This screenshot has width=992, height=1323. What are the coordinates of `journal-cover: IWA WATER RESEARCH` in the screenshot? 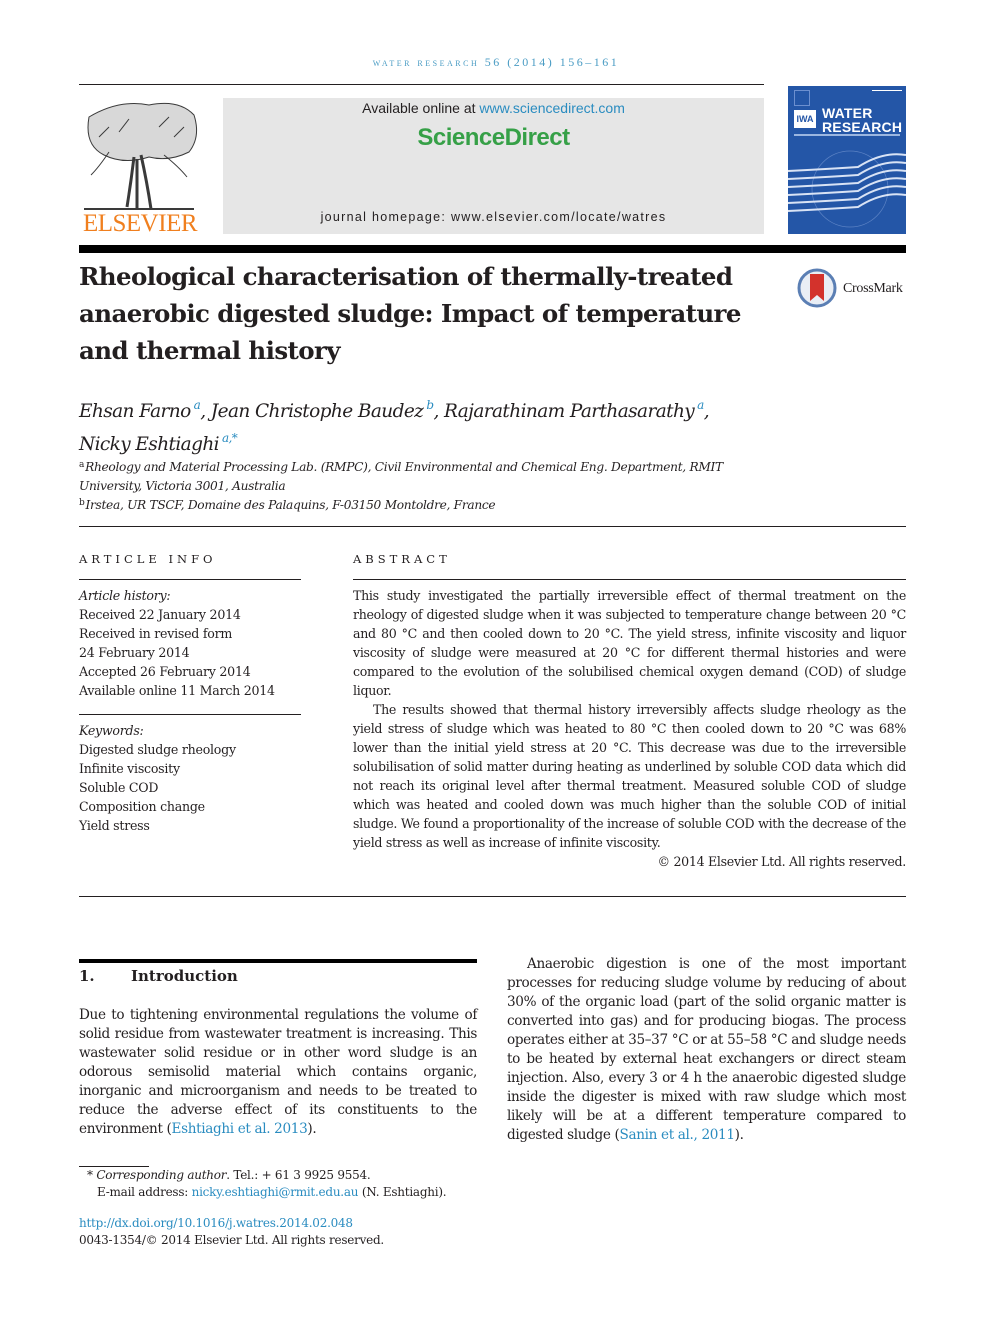 It's located at (847, 160).